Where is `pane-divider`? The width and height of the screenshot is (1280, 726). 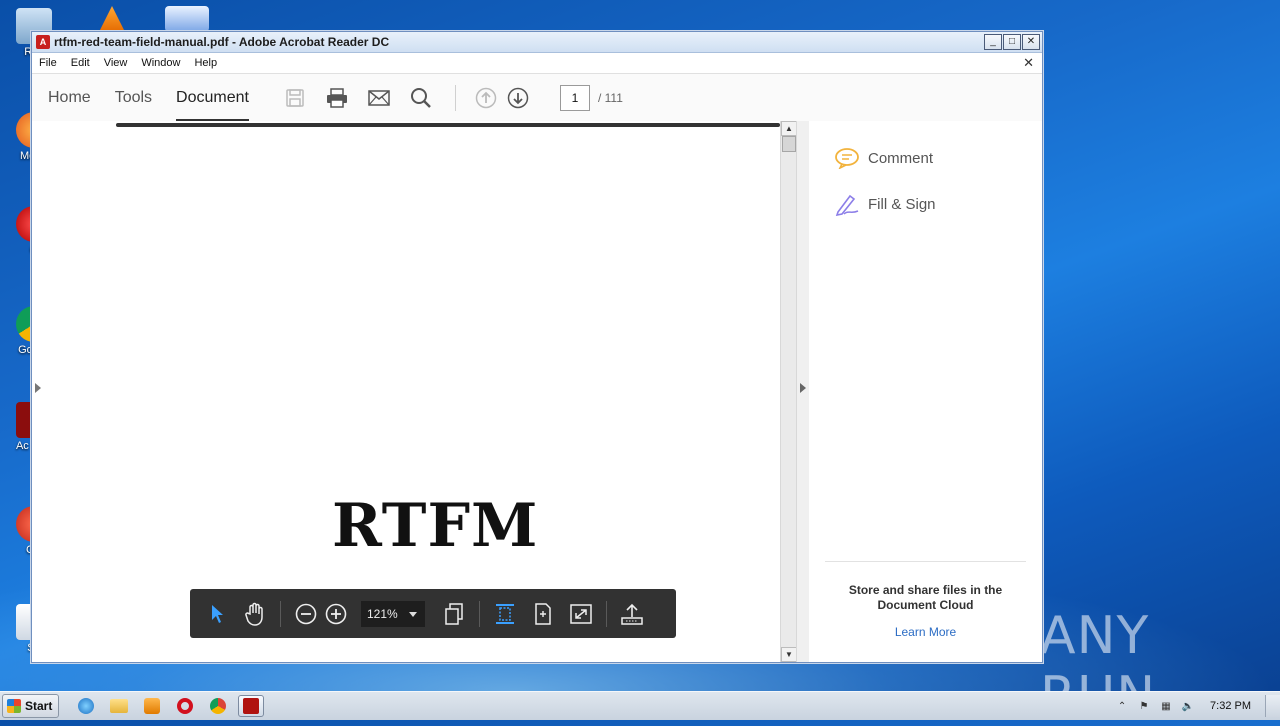 pane-divider is located at coordinates (803, 391).